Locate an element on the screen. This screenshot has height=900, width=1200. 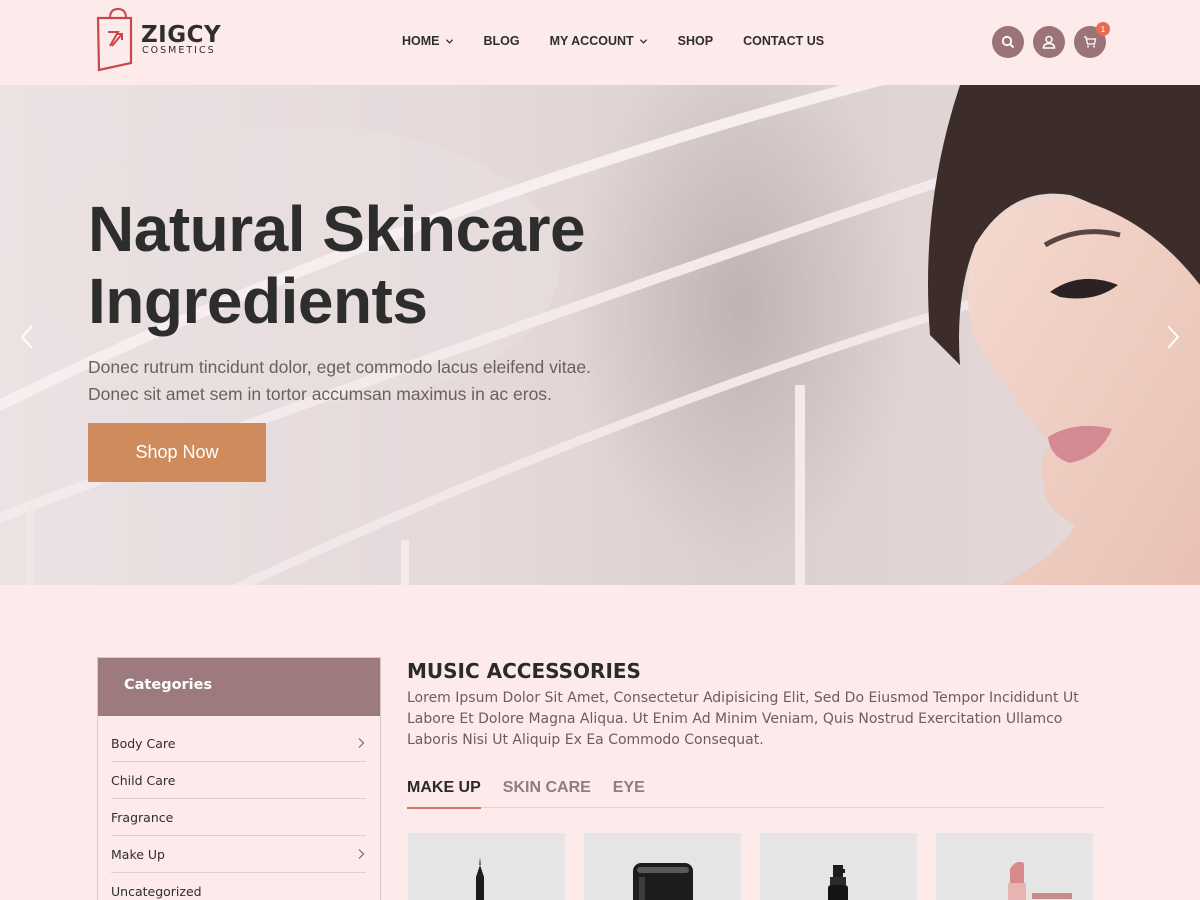
user-icon is located at coordinates (1049, 42).